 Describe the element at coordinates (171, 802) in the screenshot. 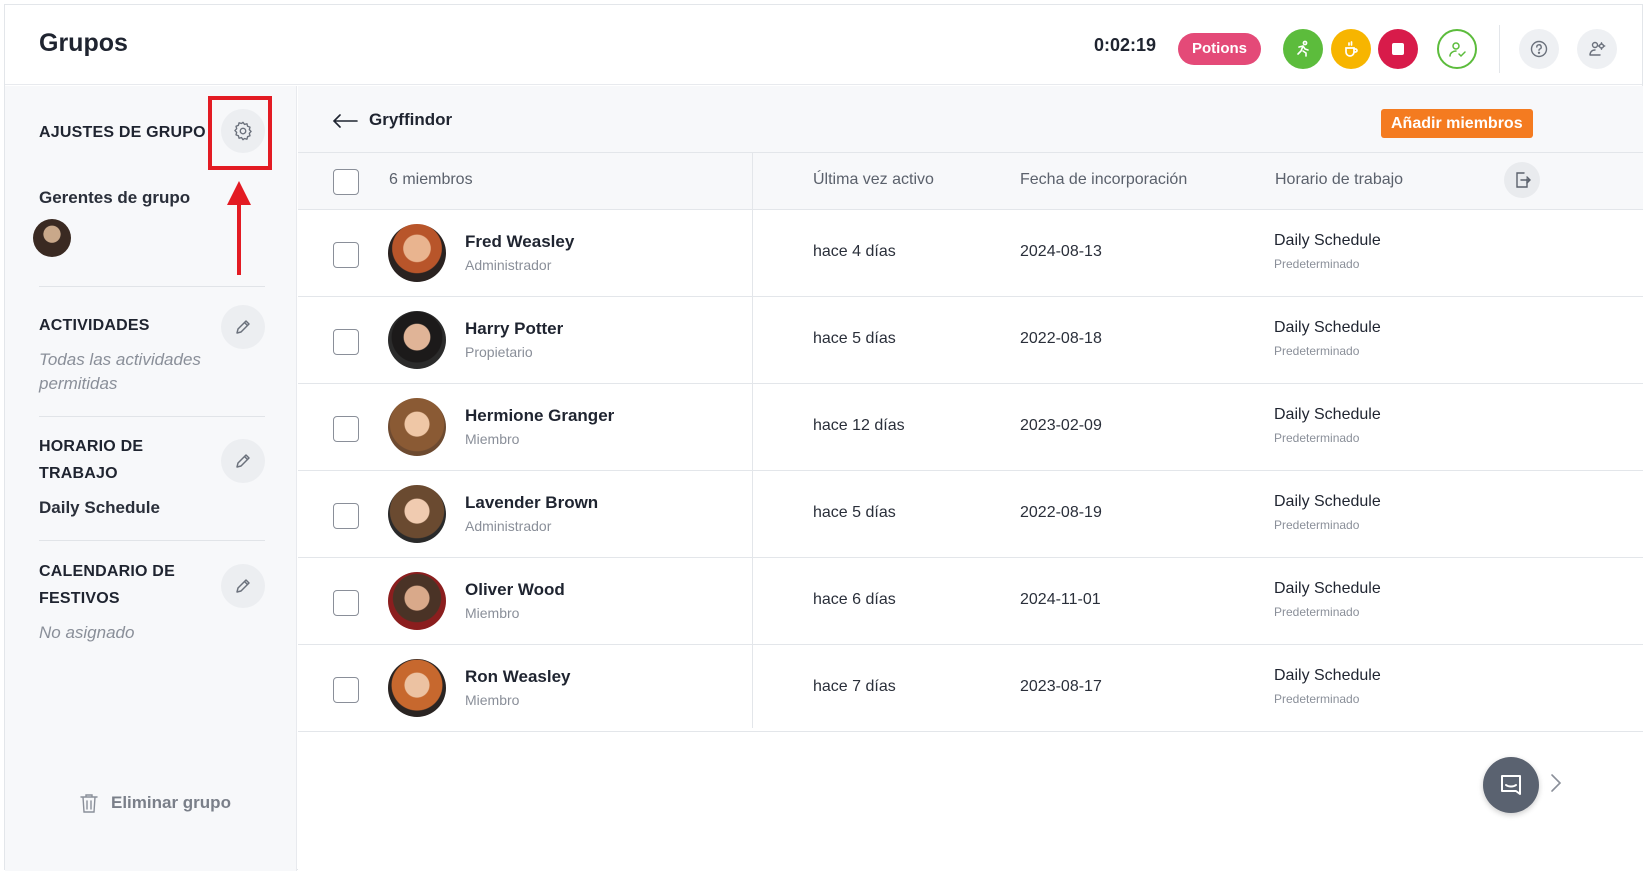

I see `delete-group-label: Eliminar grupo` at that location.